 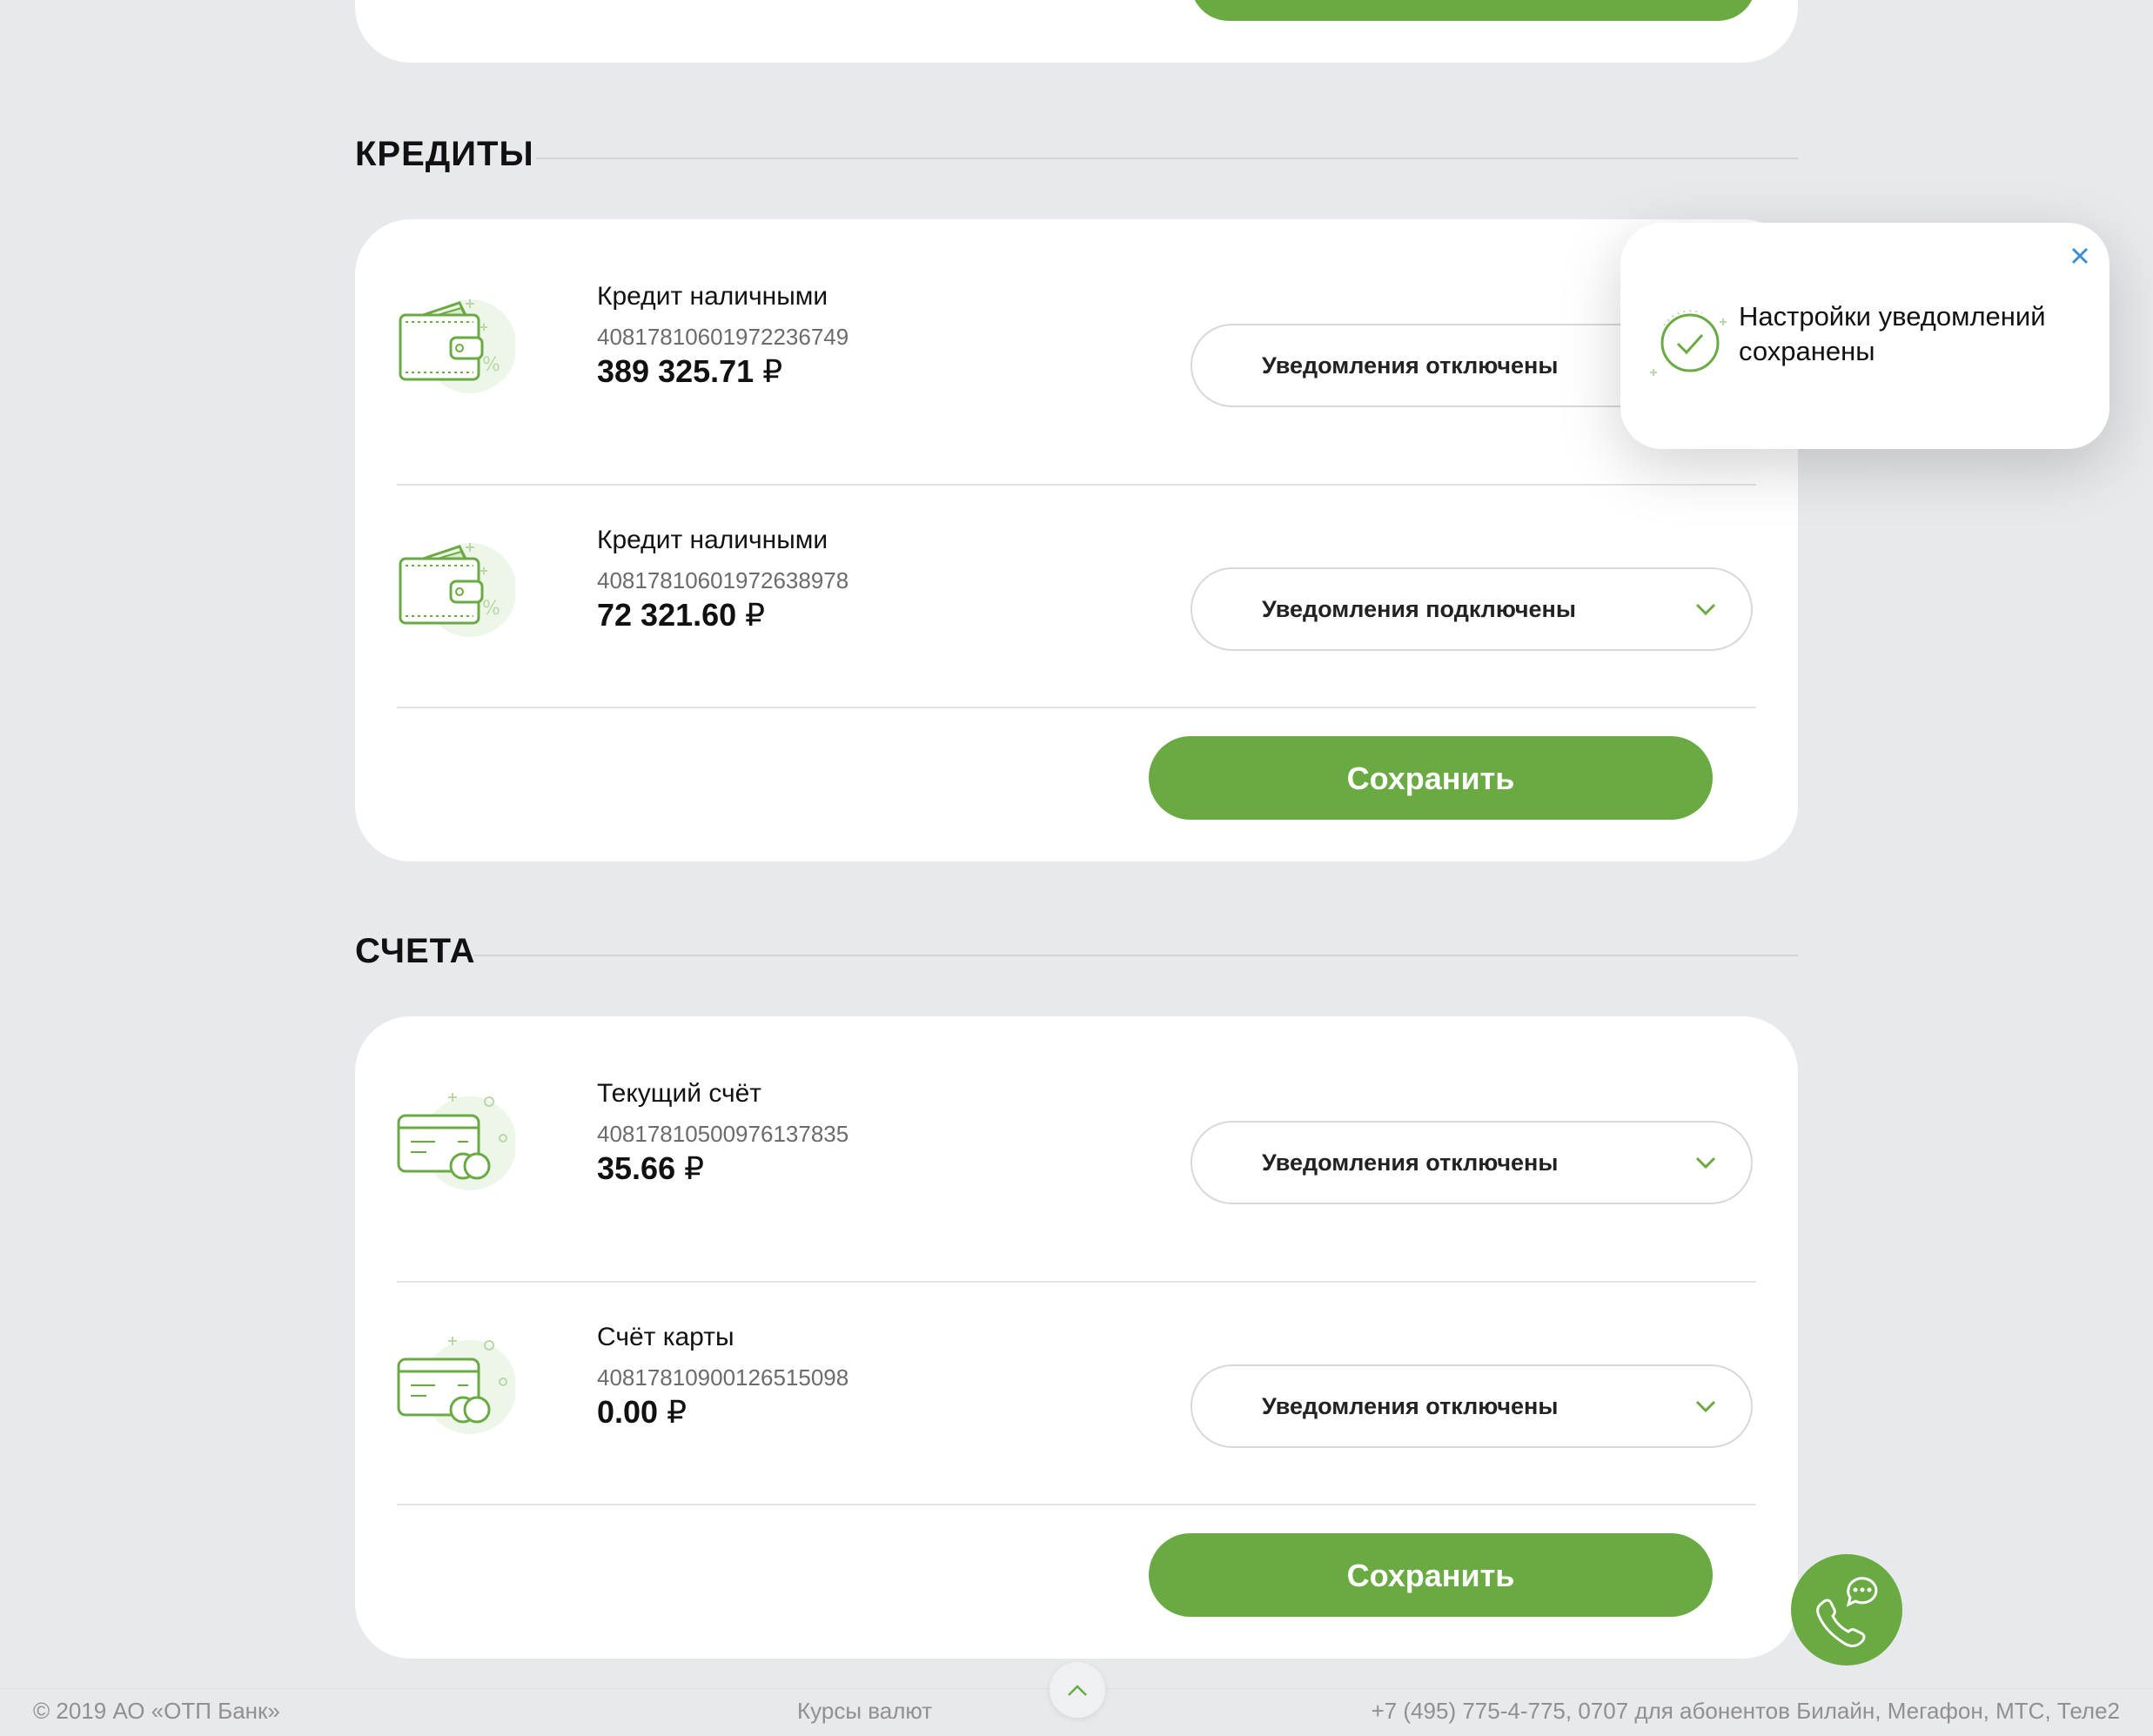 I want to click on contact-fab-button, so click(x=1846, y=1610).